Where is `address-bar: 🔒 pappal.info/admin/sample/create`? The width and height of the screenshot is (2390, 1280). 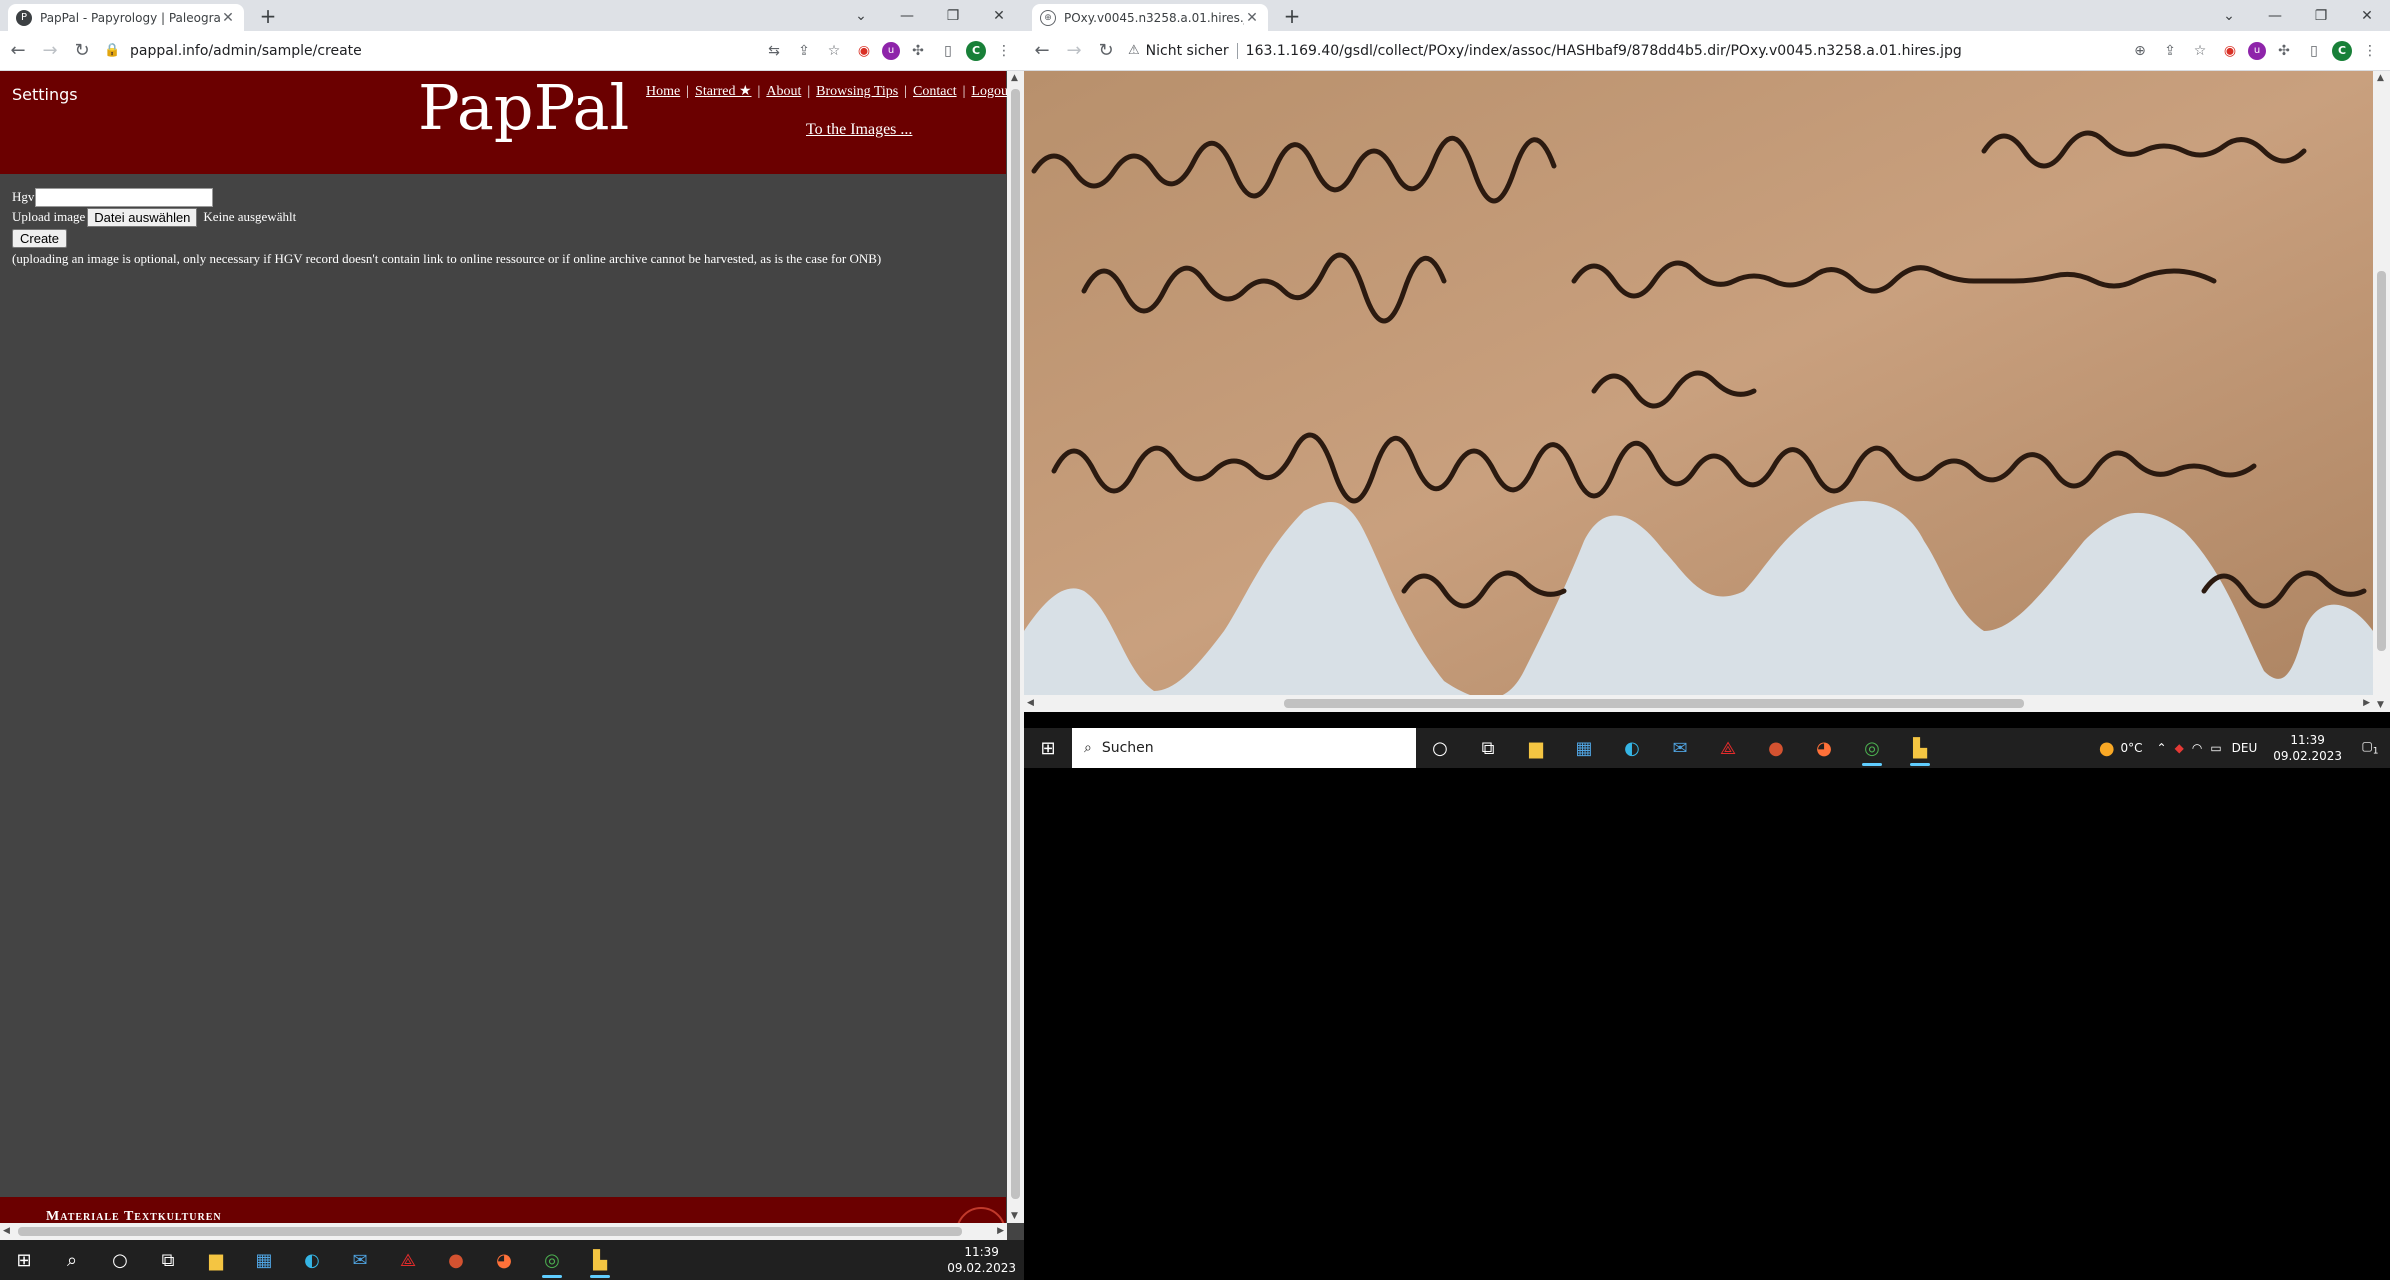 address-bar: 🔒 pappal.info/admin/sample/create is located at coordinates (429, 51).